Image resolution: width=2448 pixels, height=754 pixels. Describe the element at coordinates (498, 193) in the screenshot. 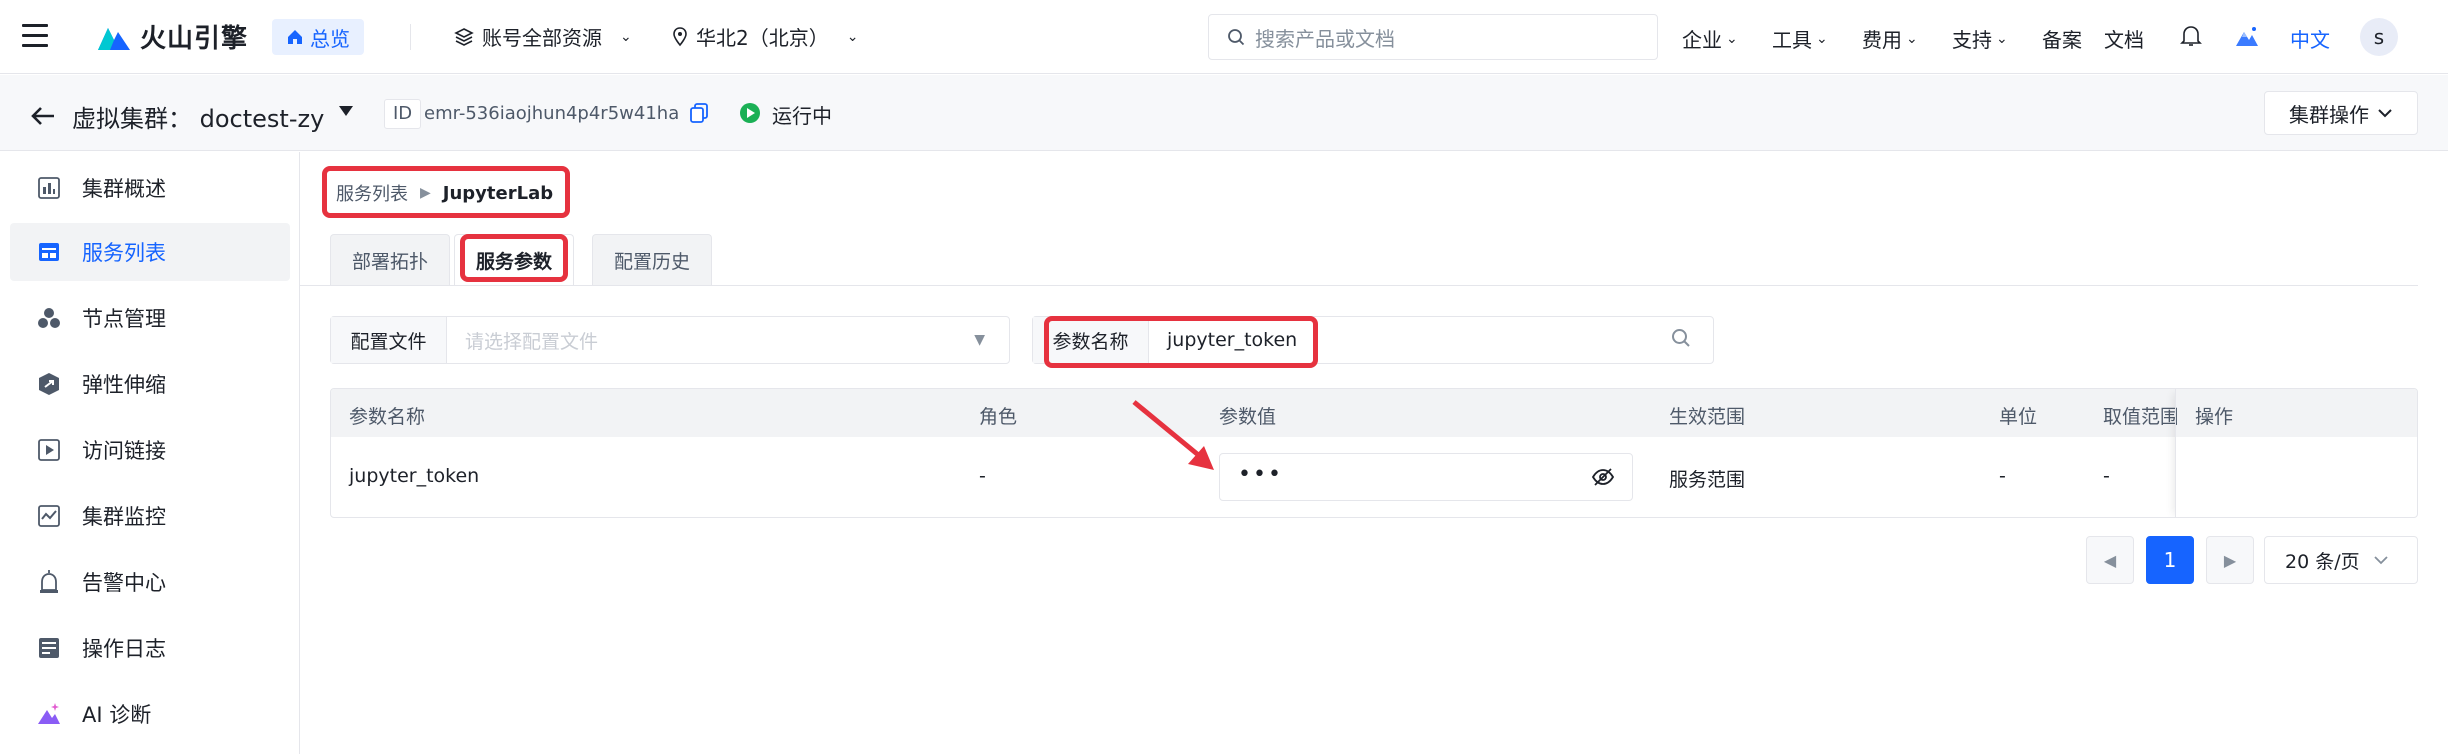

I see `breadcrumb-current: JupyterLab` at that location.